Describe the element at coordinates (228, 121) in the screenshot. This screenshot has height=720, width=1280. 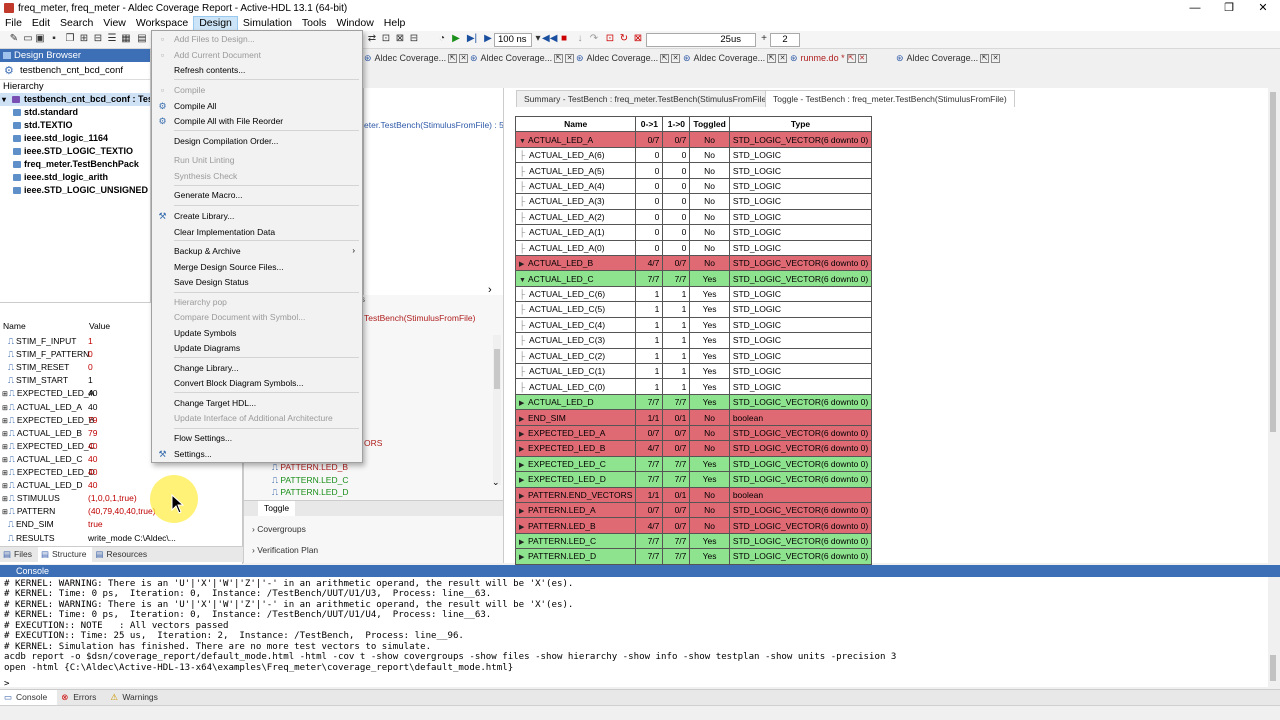
I see `menu-item-compile-all-with-file-reorder: Compile All with File Reorder` at that location.